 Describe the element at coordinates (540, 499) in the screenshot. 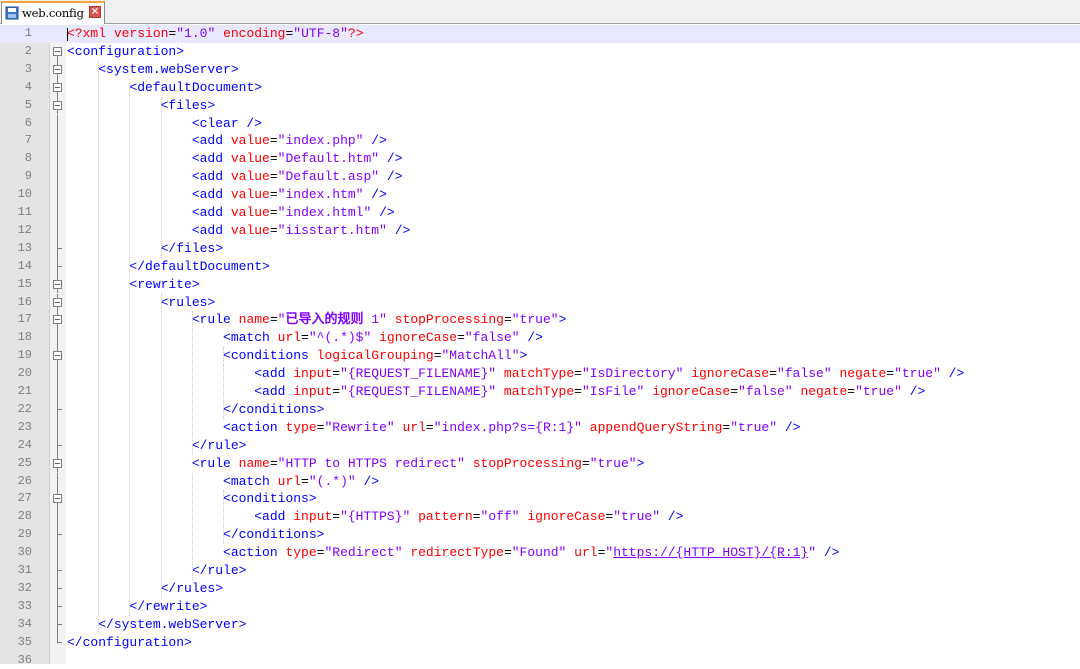

I see `code-line: 27 <conditions>` at that location.